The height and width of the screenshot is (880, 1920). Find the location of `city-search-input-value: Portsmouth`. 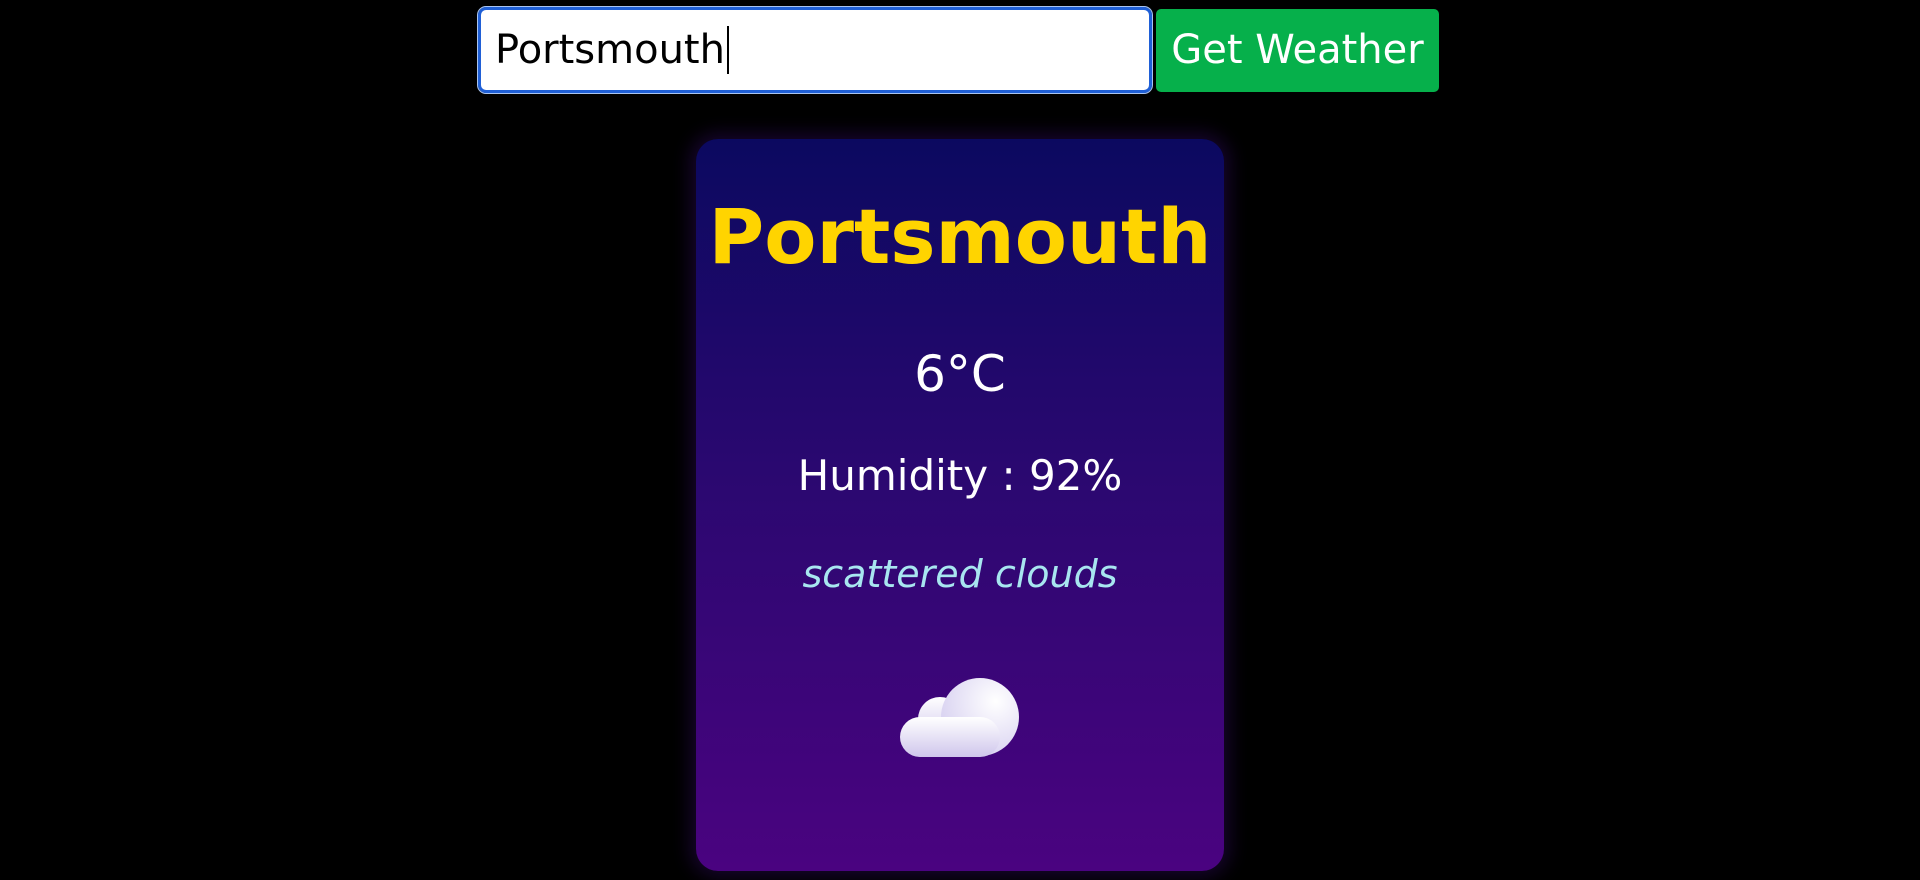

city-search-input-value: Portsmouth is located at coordinates (610, 50).